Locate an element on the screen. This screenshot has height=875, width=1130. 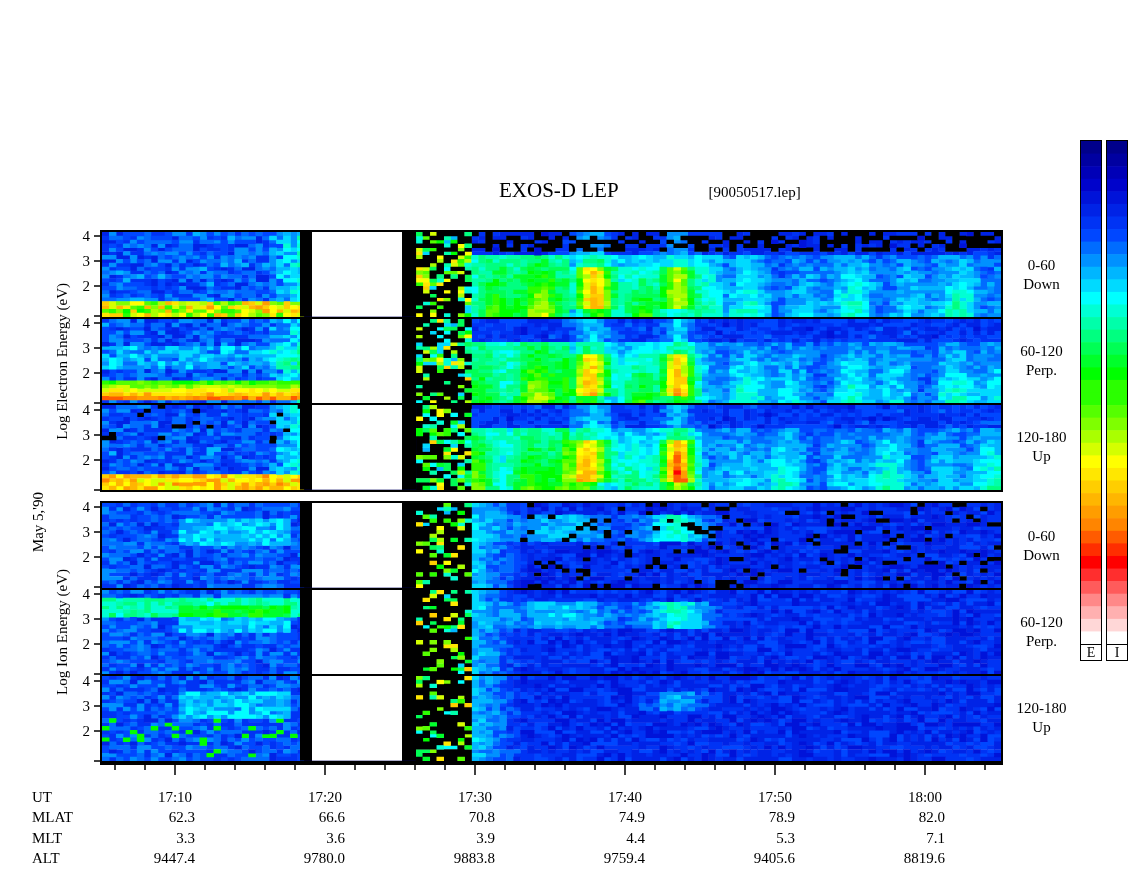
value-label: 7.1 is located at coordinates (935, 838).